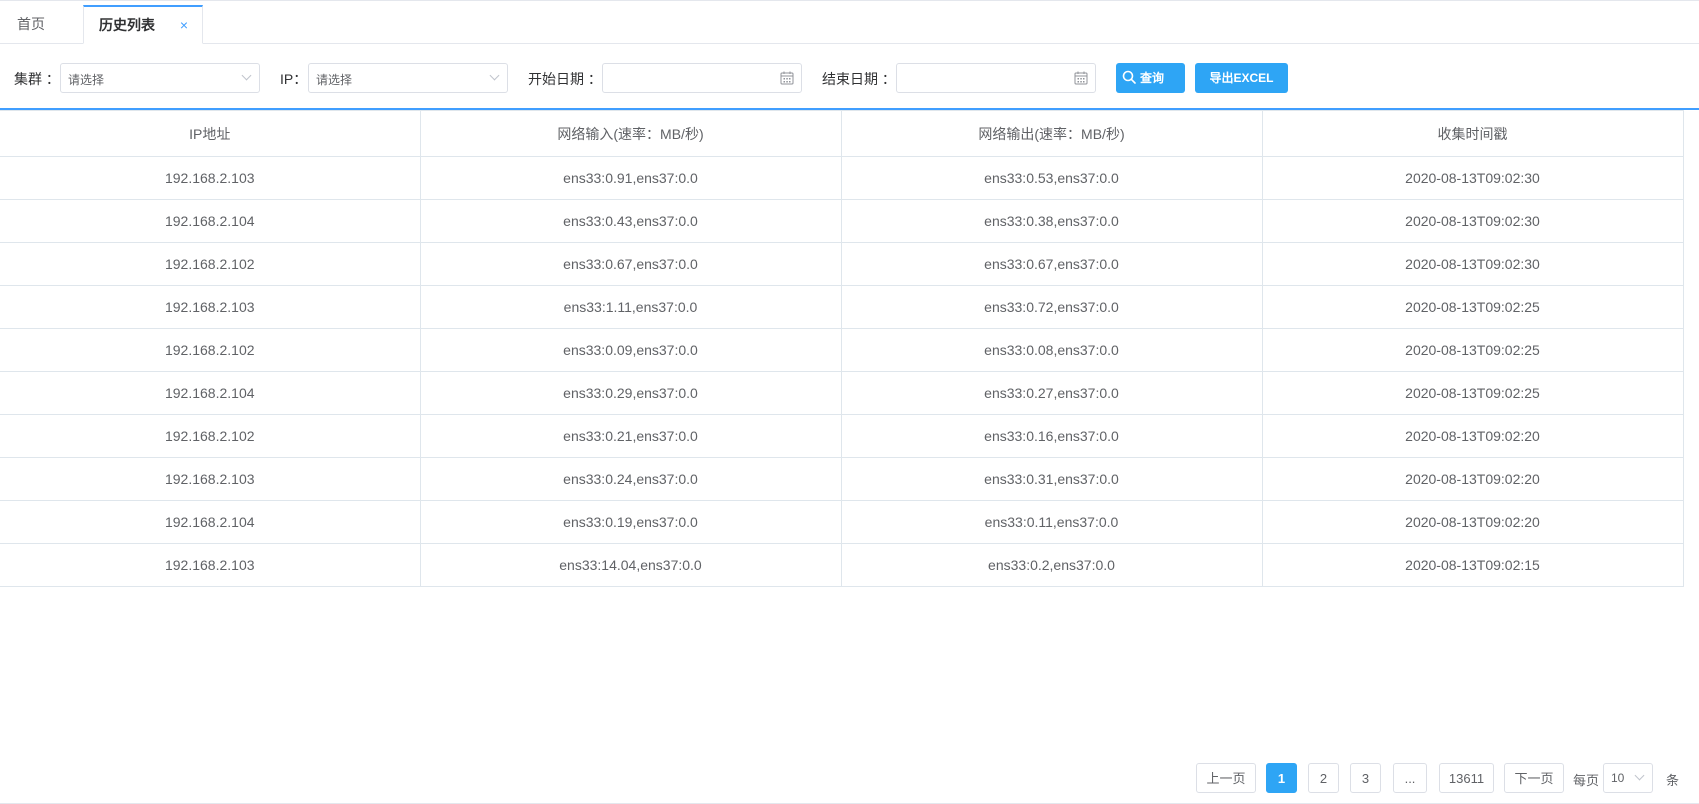 This screenshot has height=804, width=1699. What do you see at coordinates (1466, 778) in the screenshot?
I see `page-button-last: 13611` at bounding box center [1466, 778].